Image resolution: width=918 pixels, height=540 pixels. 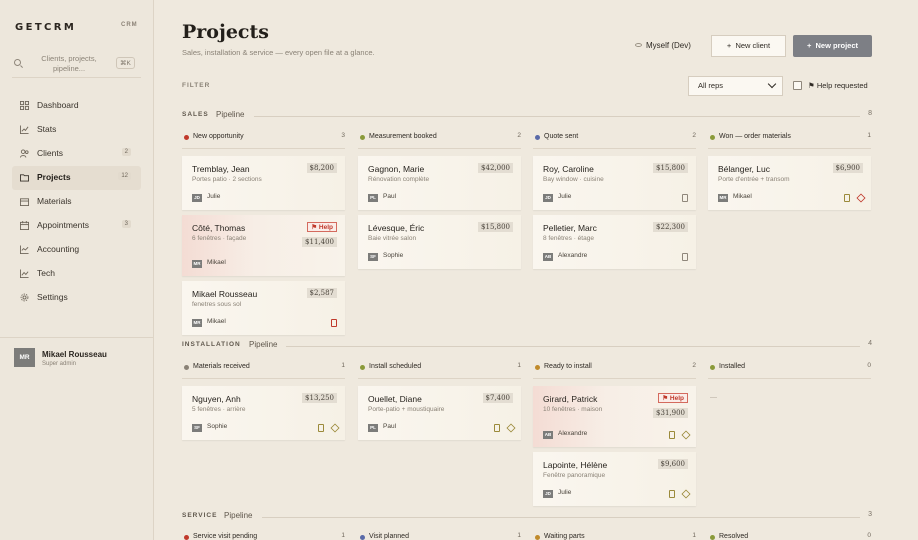 I want to click on sidebar-item-badge: 12, so click(x=124, y=176).